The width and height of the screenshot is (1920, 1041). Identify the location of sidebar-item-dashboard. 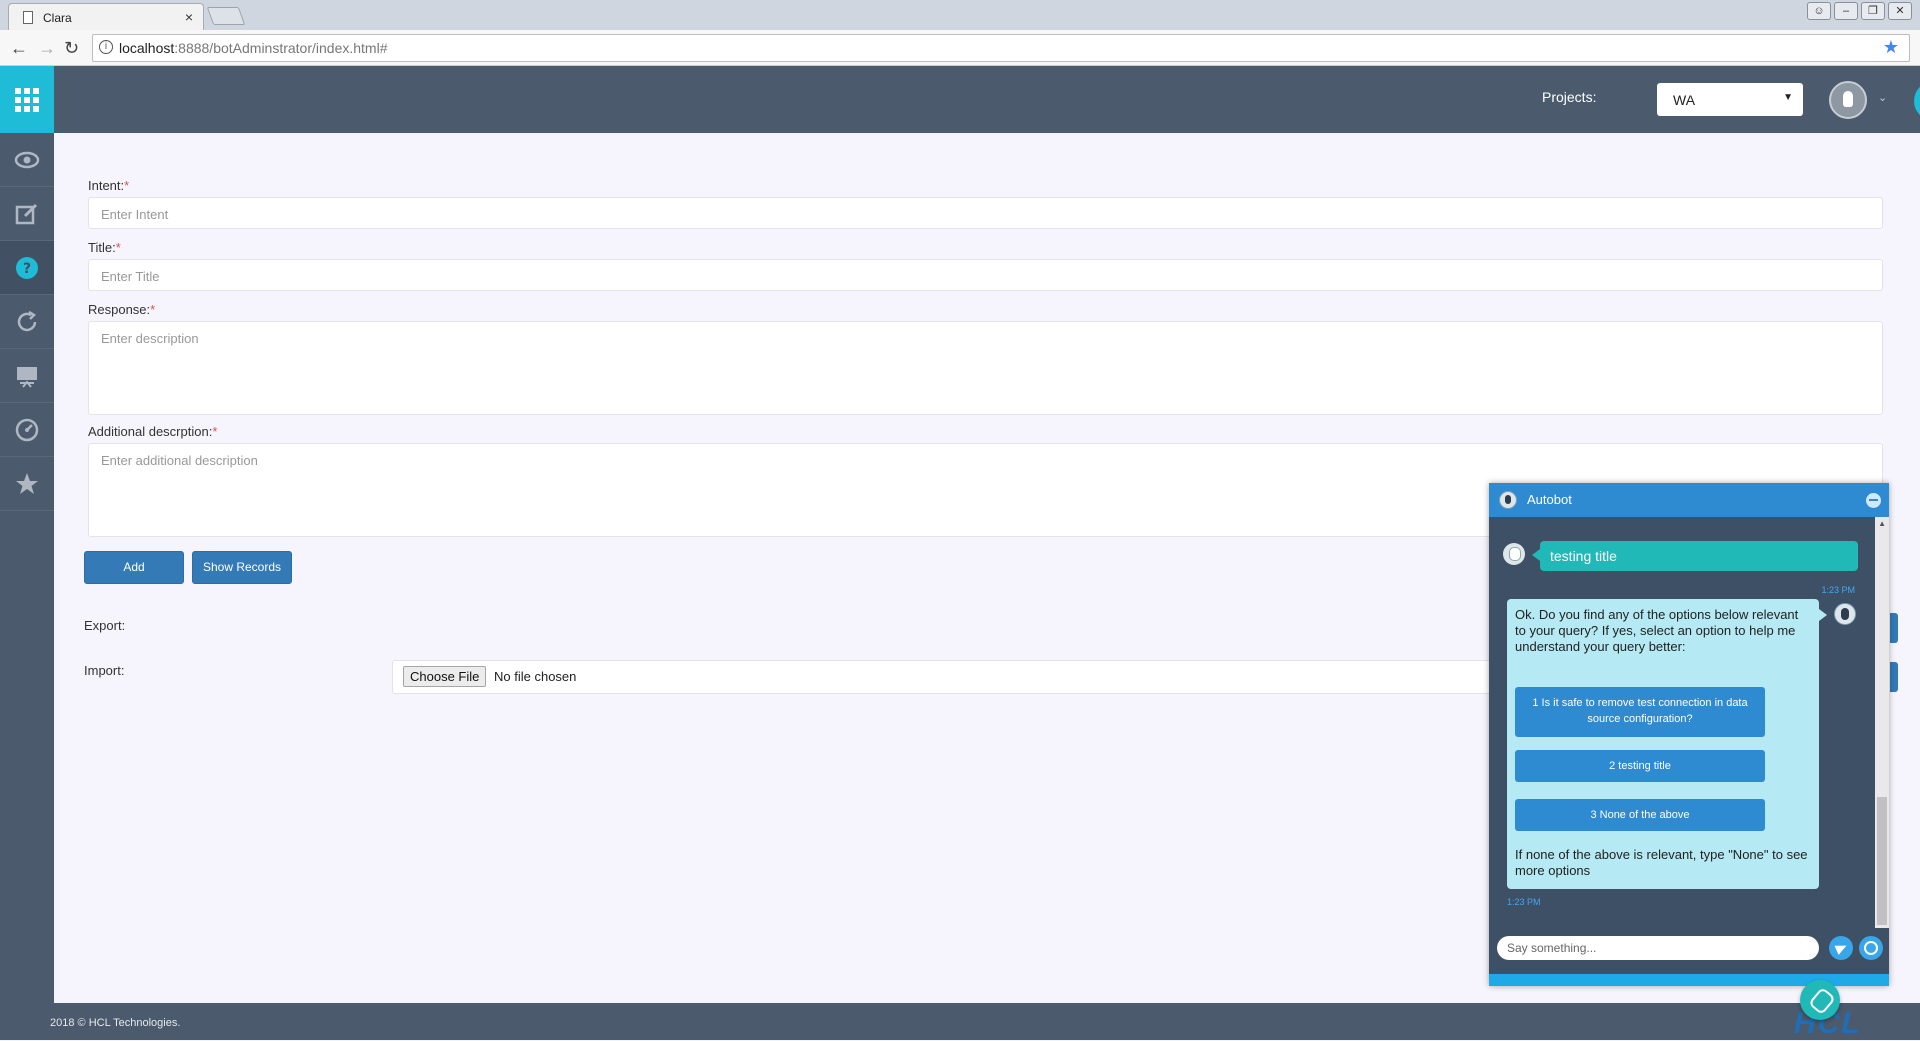
(27, 430).